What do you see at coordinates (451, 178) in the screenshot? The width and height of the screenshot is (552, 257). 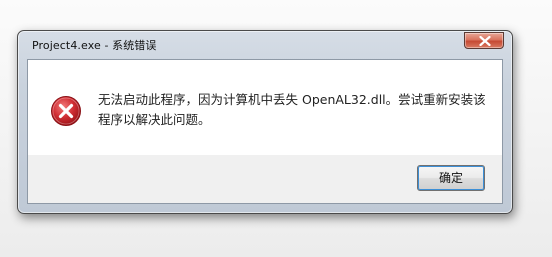 I see `ok-button: 确定` at bounding box center [451, 178].